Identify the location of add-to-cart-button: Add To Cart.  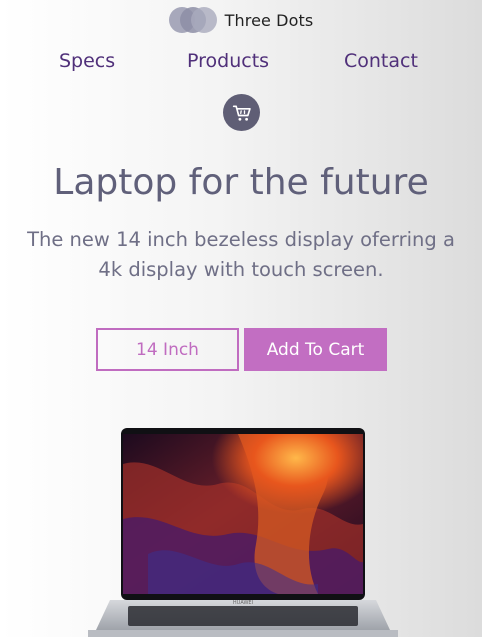
(315, 349).